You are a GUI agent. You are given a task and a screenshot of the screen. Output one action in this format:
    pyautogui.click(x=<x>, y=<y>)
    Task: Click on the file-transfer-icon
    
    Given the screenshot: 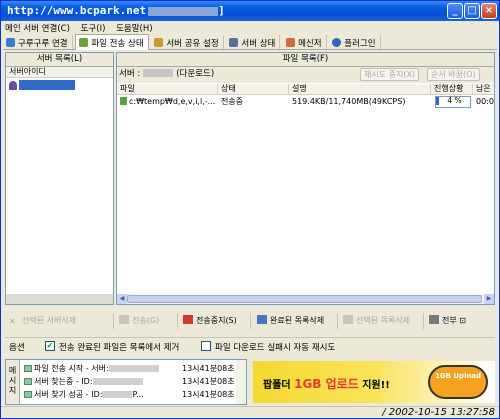 What is the action you would take?
    pyautogui.click(x=123, y=101)
    